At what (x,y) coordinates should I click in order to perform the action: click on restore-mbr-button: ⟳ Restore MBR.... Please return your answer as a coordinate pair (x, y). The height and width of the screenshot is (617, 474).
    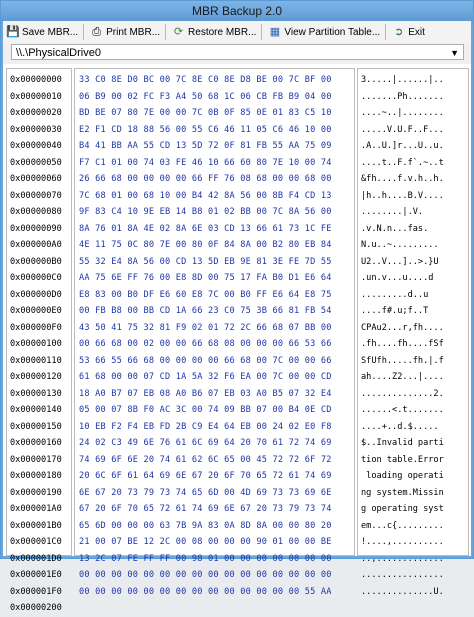
    Looking at the image, I should click on (214, 32).